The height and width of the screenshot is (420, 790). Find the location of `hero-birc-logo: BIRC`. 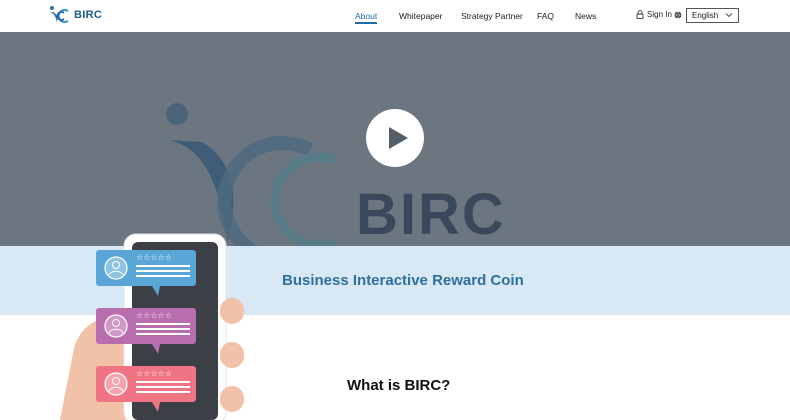

hero-birc-logo: BIRC is located at coordinates (336, 174).